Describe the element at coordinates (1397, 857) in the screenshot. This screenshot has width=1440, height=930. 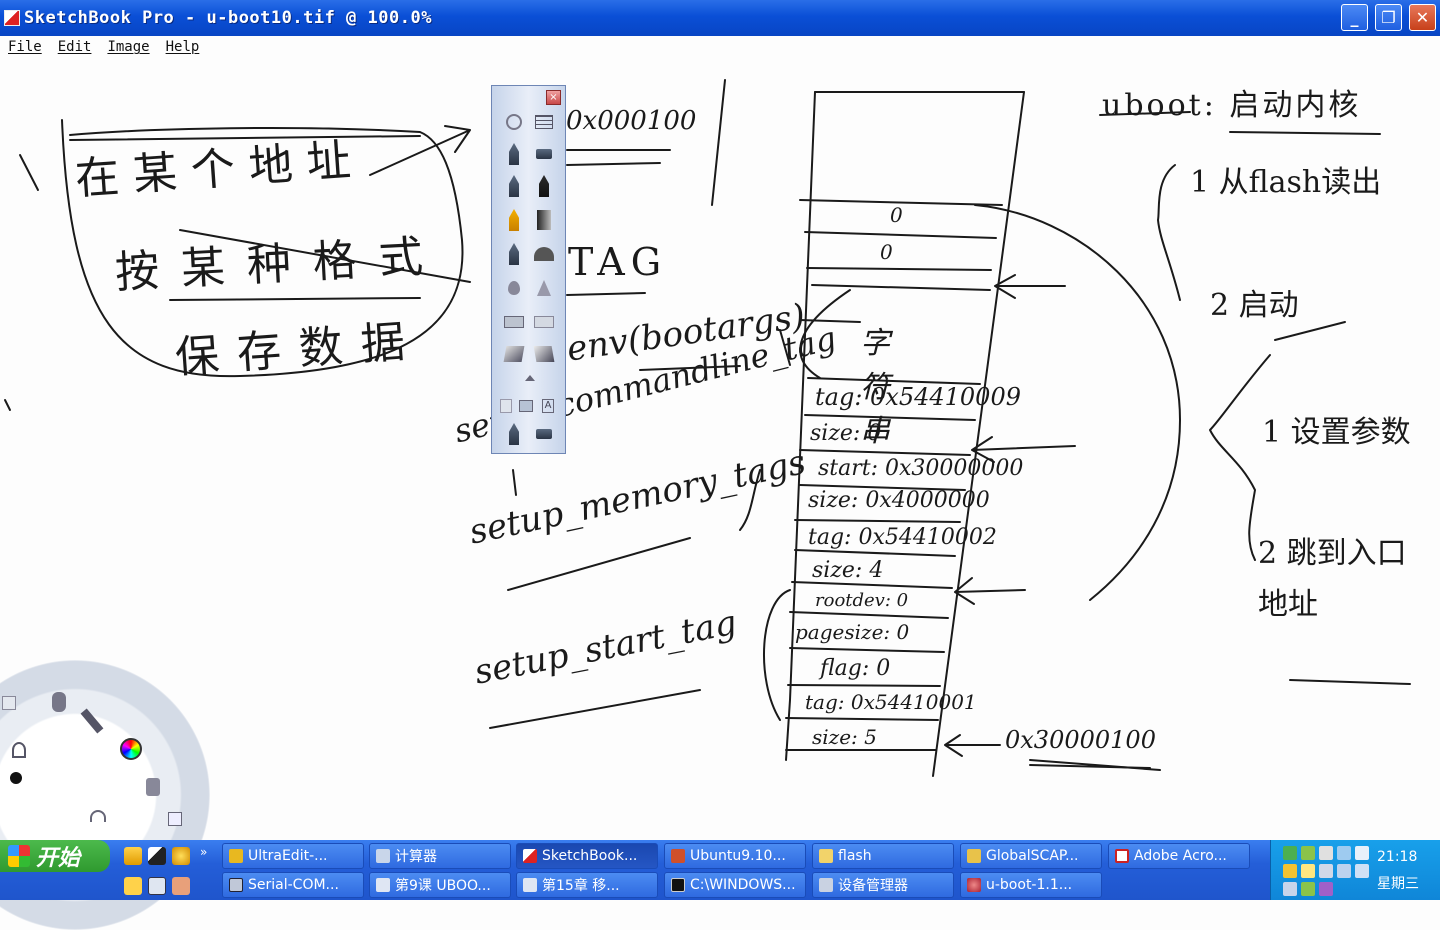
I see `tray-clock: 21:18` at that location.